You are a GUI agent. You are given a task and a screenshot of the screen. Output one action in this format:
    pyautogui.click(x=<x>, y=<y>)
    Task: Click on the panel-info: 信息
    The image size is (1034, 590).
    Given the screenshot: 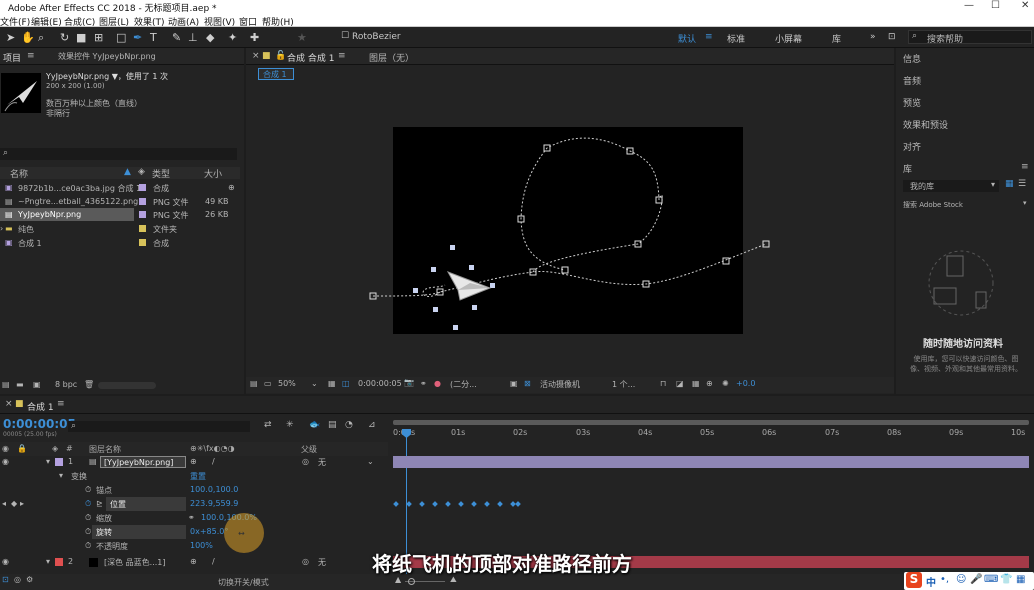 What is the action you would take?
    pyautogui.click(x=912, y=58)
    